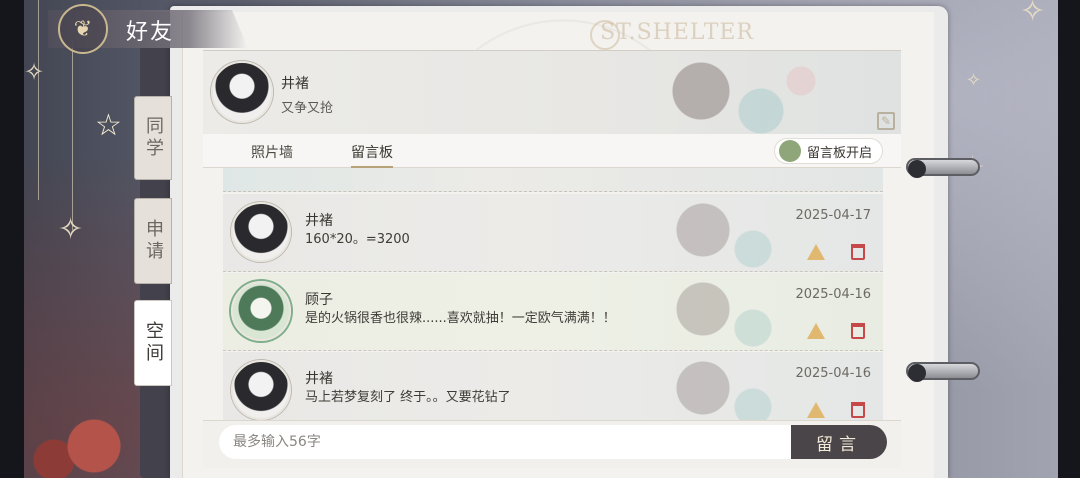  What do you see at coordinates (460, 318) in the screenshot?
I see `message-text: 是的火锅很香也很辣......喜欢就抽！一定欧气满满！！` at bounding box center [460, 318].